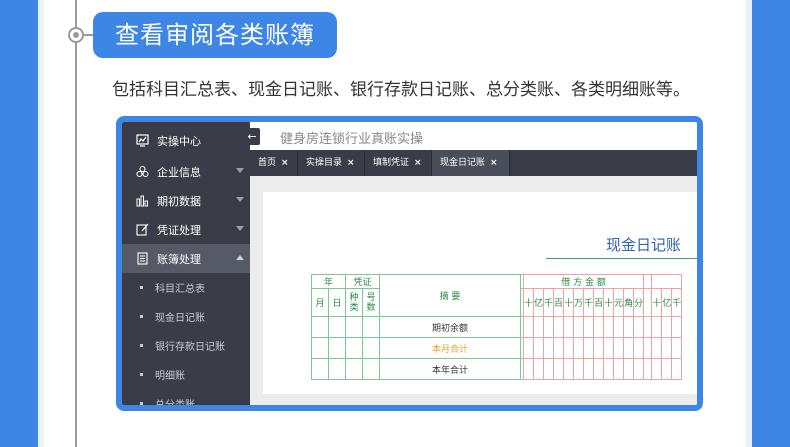  Describe the element at coordinates (391, 163) in the screenshot. I see `tab-label: 填制凭证` at that location.